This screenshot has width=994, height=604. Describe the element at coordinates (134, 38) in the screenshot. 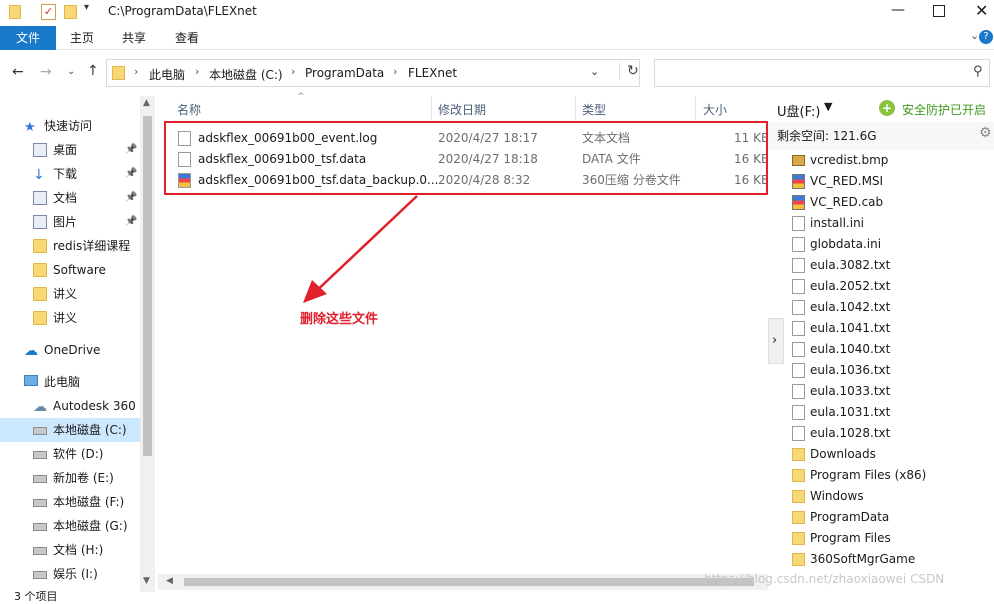

I see `tab-share: 共享` at that location.